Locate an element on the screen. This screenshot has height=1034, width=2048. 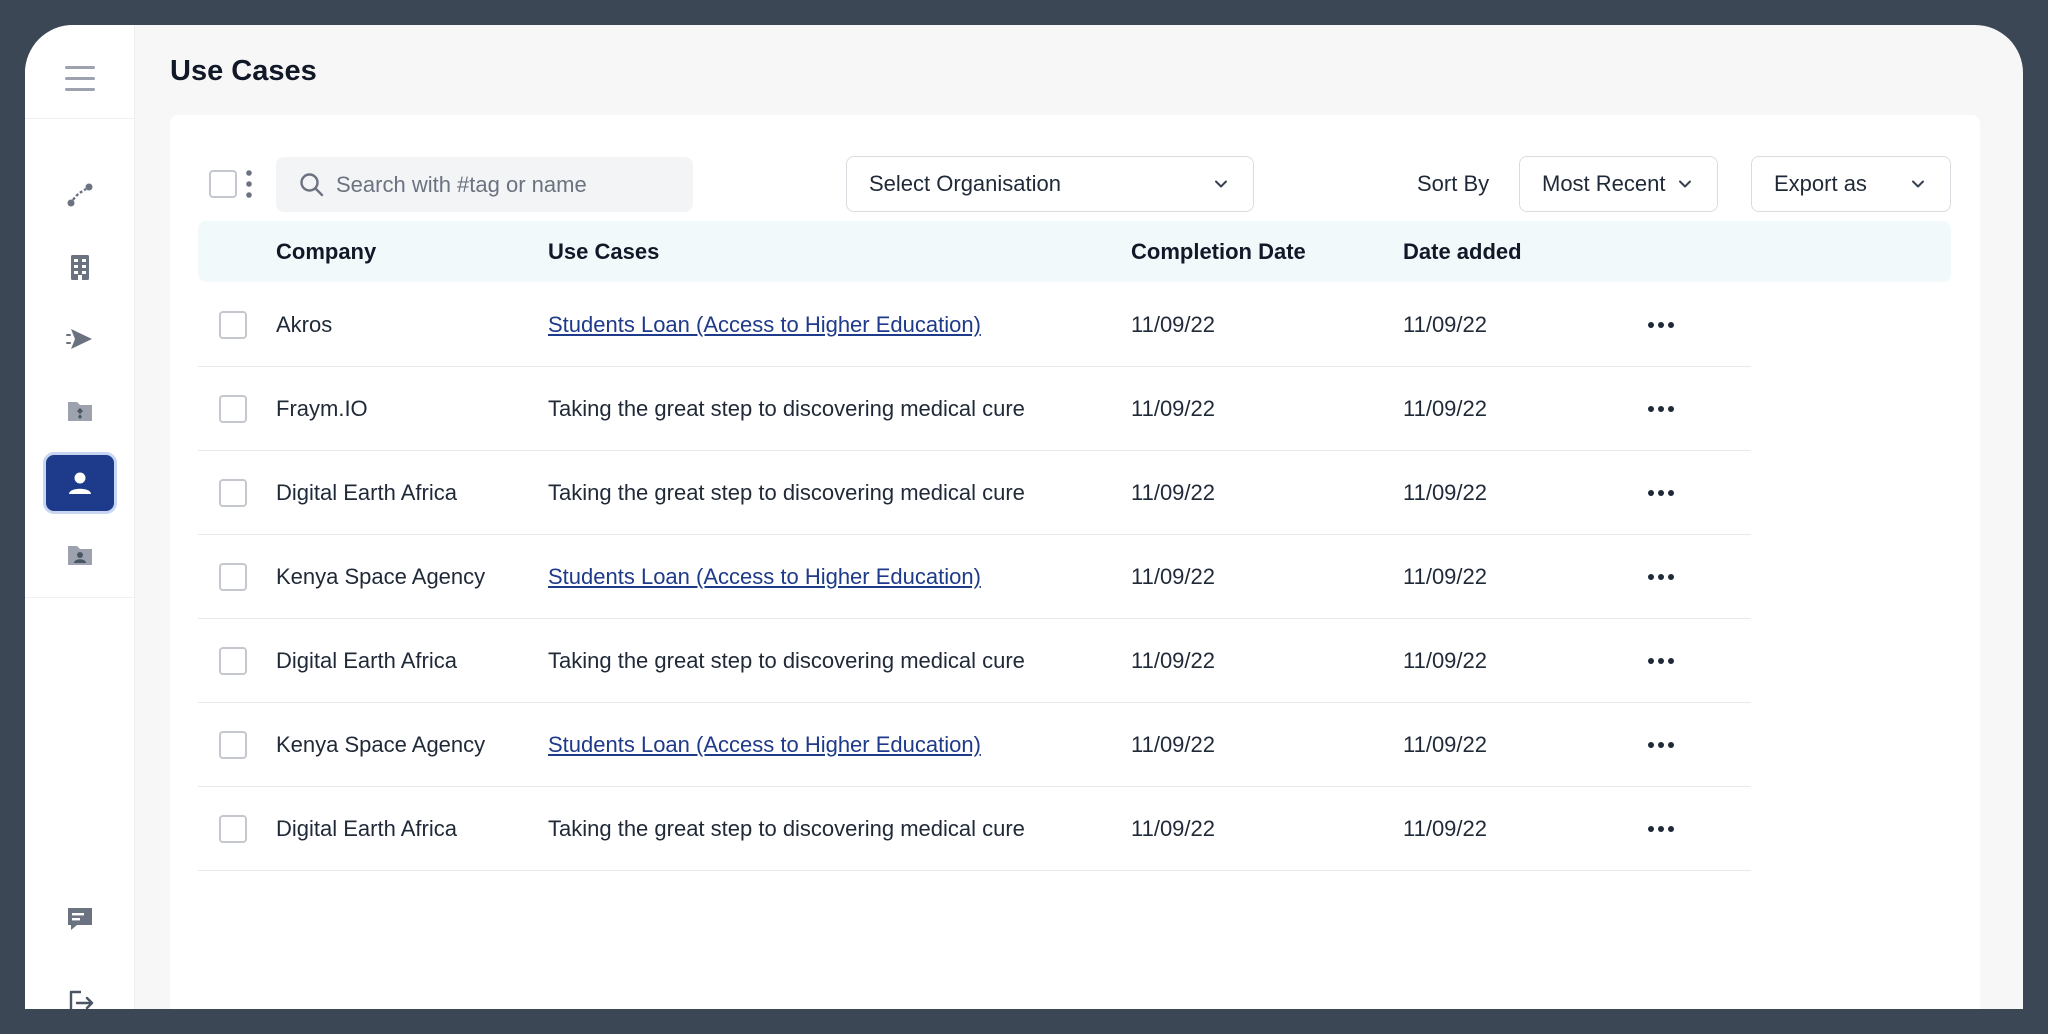
chat-icon is located at coordinates (80, 919).